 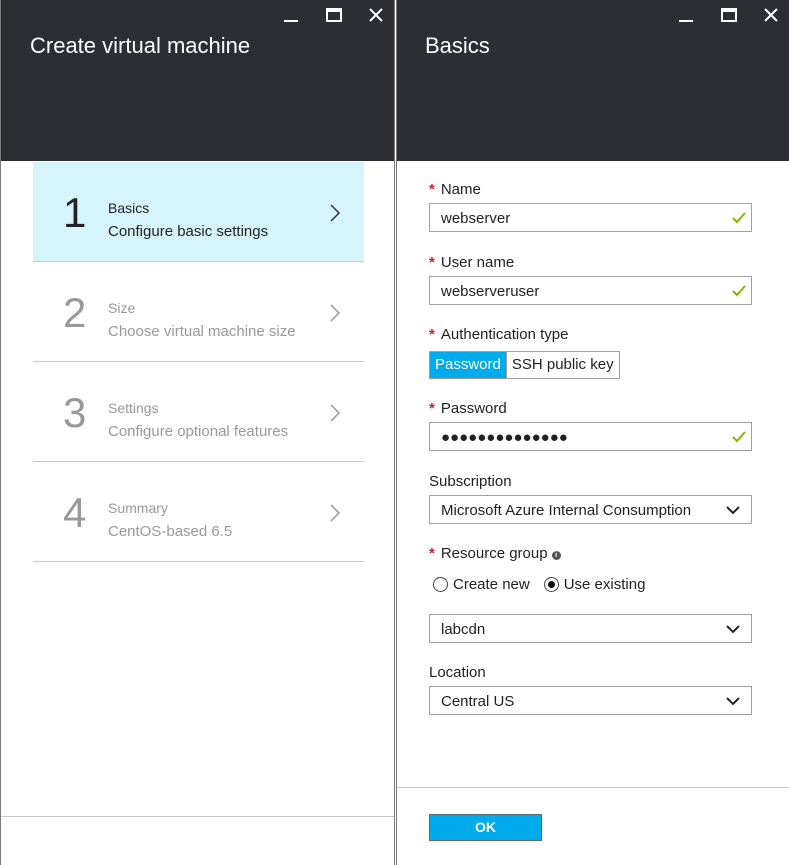 What do you see at coordinates (188, 231) in the screenshot?
I see `step-subtitle: Configure basic settings` at bounding box center [188, 231].